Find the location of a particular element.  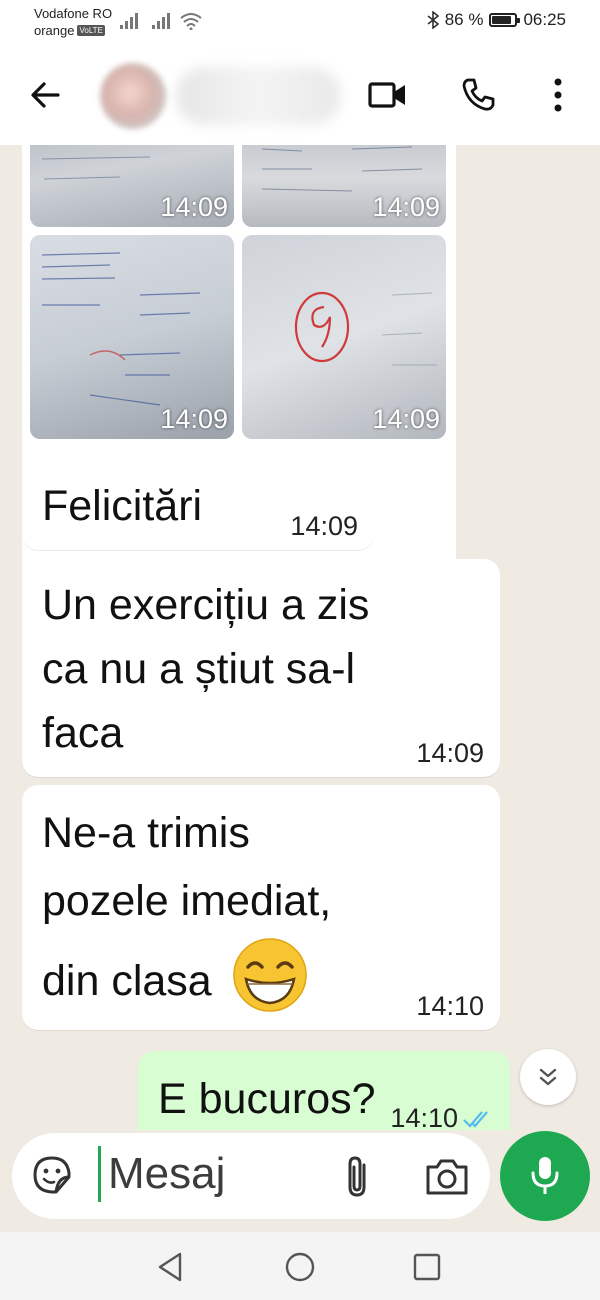

scroll-to-bottom-button is located at coordinates (548, 1077).